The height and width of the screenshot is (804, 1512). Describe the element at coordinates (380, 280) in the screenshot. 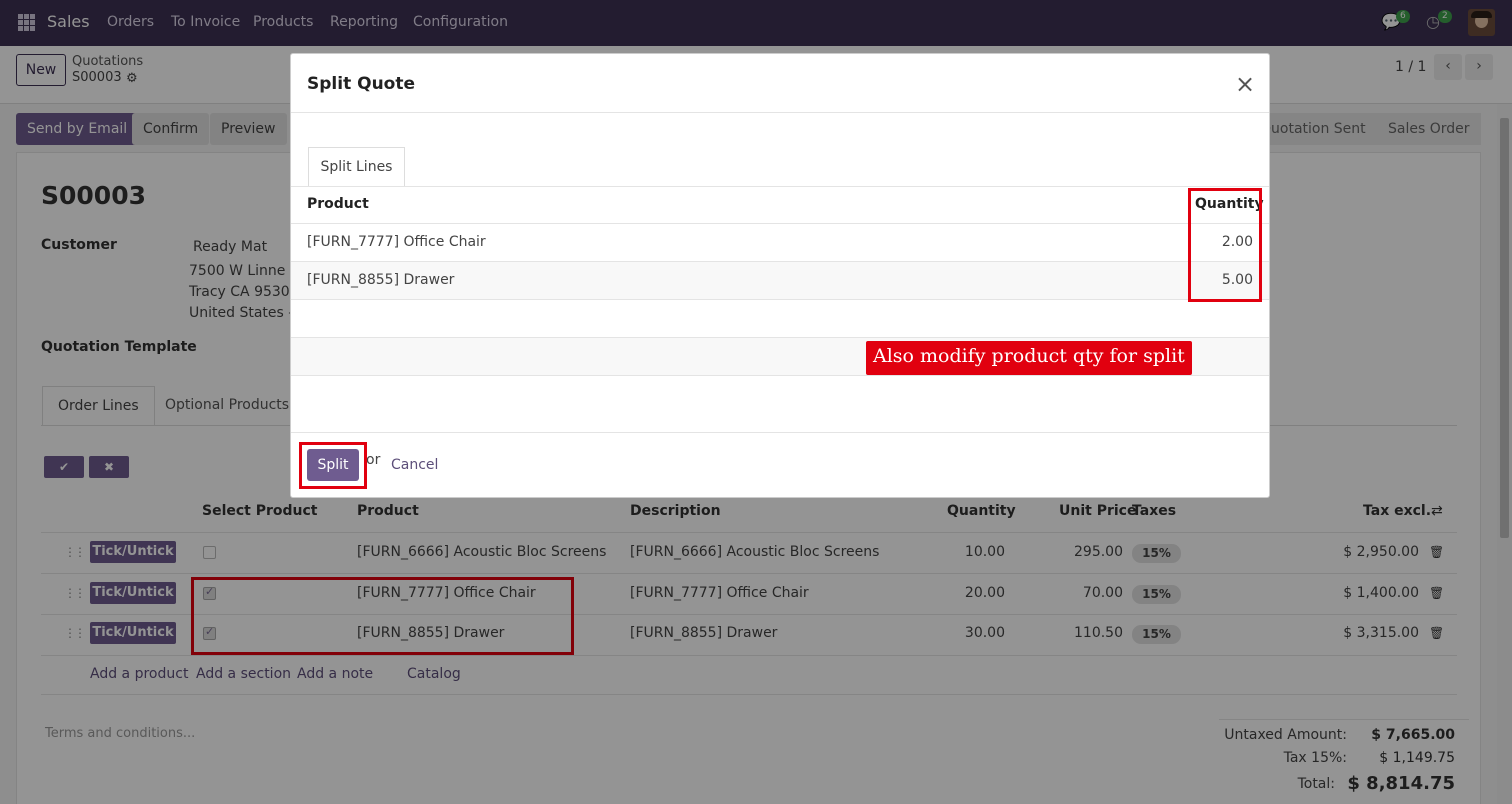

I see `split-line-product: [FURN_8855] Drawer` at that location.